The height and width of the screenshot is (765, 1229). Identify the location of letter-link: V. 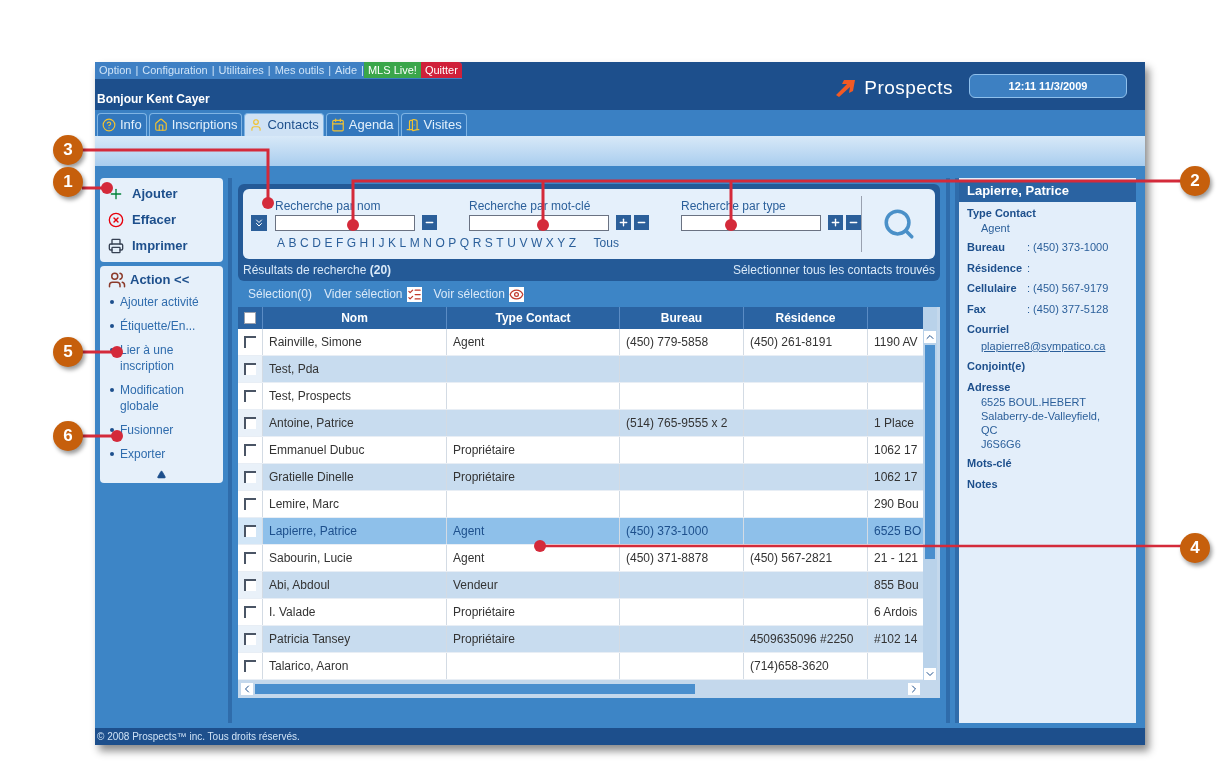
(523, 242).